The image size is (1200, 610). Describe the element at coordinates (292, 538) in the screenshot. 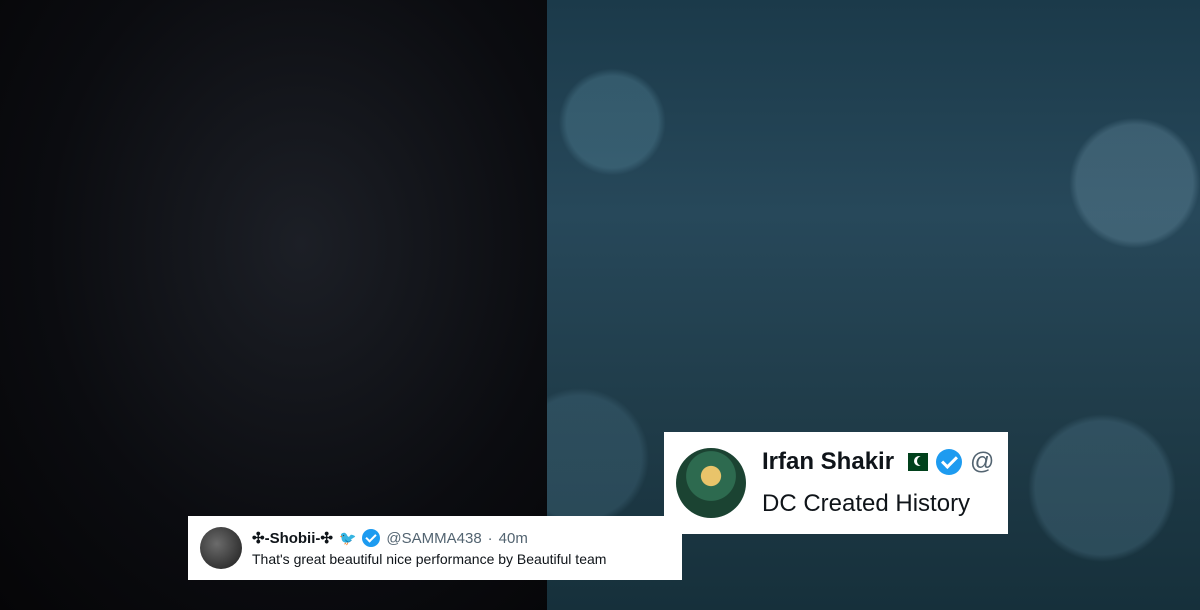

I see `display-name: ✣-Shobii-✣` at that location.